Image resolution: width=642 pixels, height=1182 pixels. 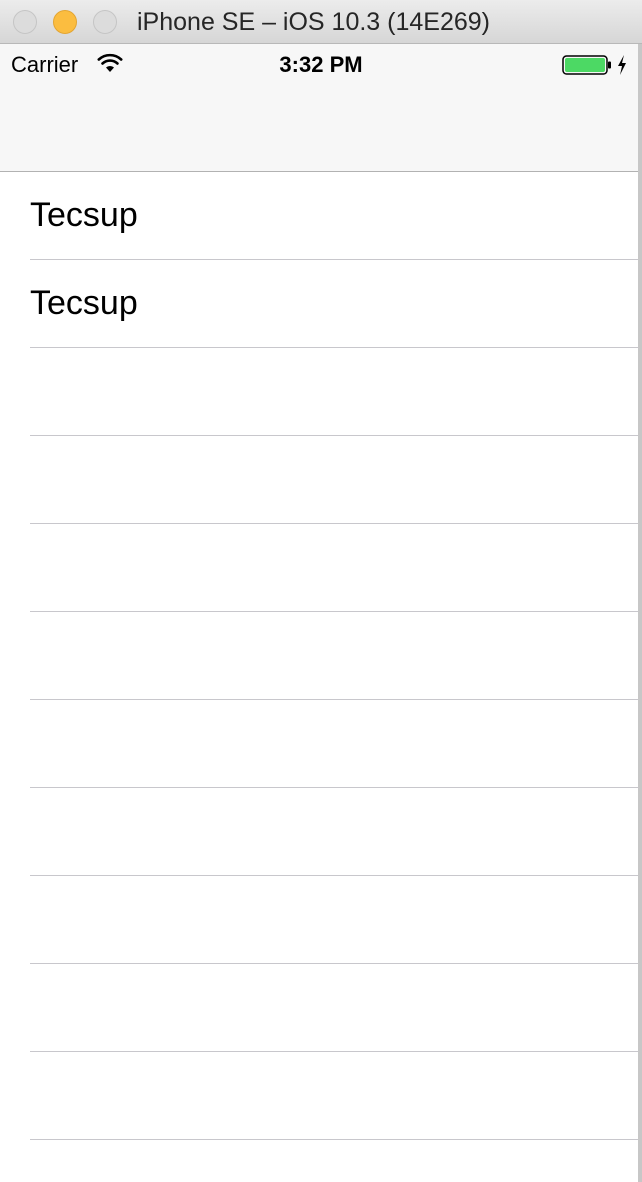 I want to click on window-title: iPhone SE – iOS 10.3 (14E269), so click(x=314, y=22).